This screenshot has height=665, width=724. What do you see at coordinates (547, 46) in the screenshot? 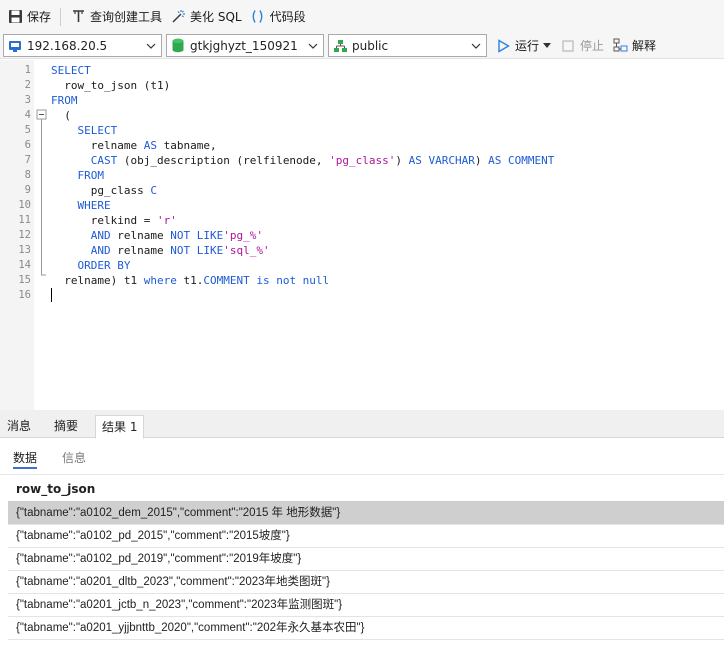
I see `caret-down-icon` at bounding box center [547, 46].